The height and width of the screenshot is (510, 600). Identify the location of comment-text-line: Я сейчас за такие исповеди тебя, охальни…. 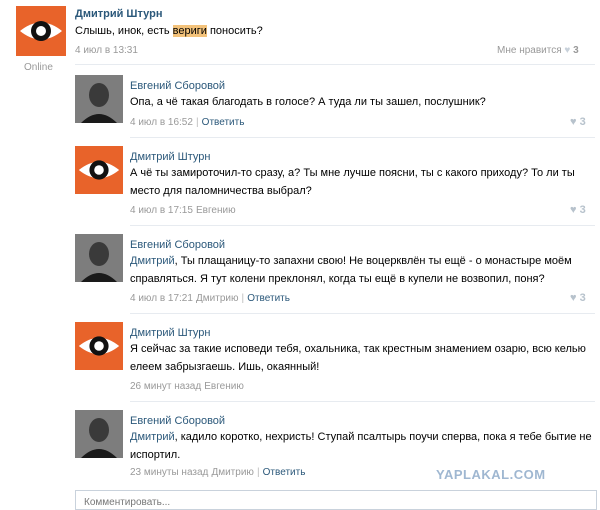
(358, 349).